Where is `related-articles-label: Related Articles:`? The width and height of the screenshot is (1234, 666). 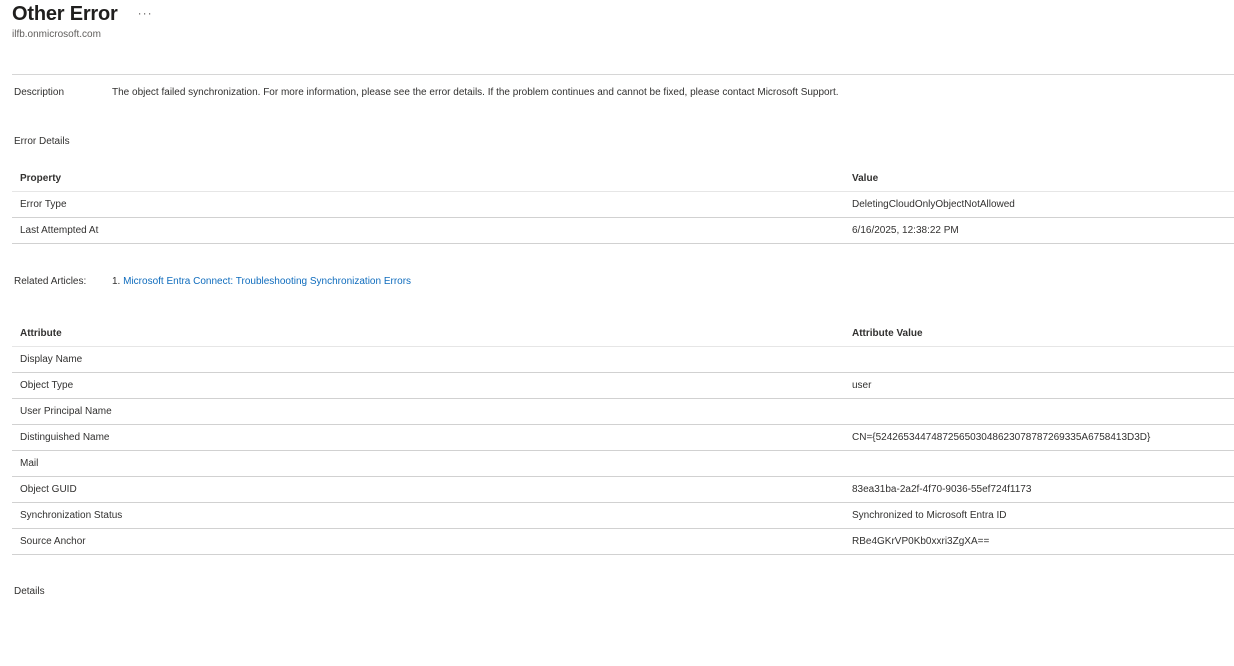 related-articles-label: Related Articles: is located at coordinates (50, 281).